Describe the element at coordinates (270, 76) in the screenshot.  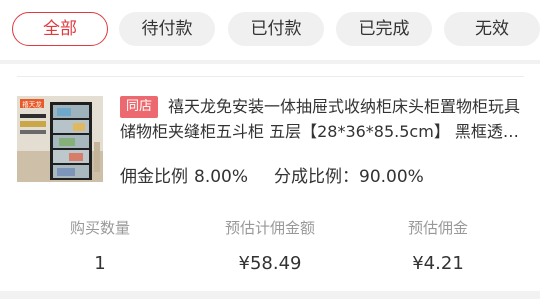
I see `divider` at that location.